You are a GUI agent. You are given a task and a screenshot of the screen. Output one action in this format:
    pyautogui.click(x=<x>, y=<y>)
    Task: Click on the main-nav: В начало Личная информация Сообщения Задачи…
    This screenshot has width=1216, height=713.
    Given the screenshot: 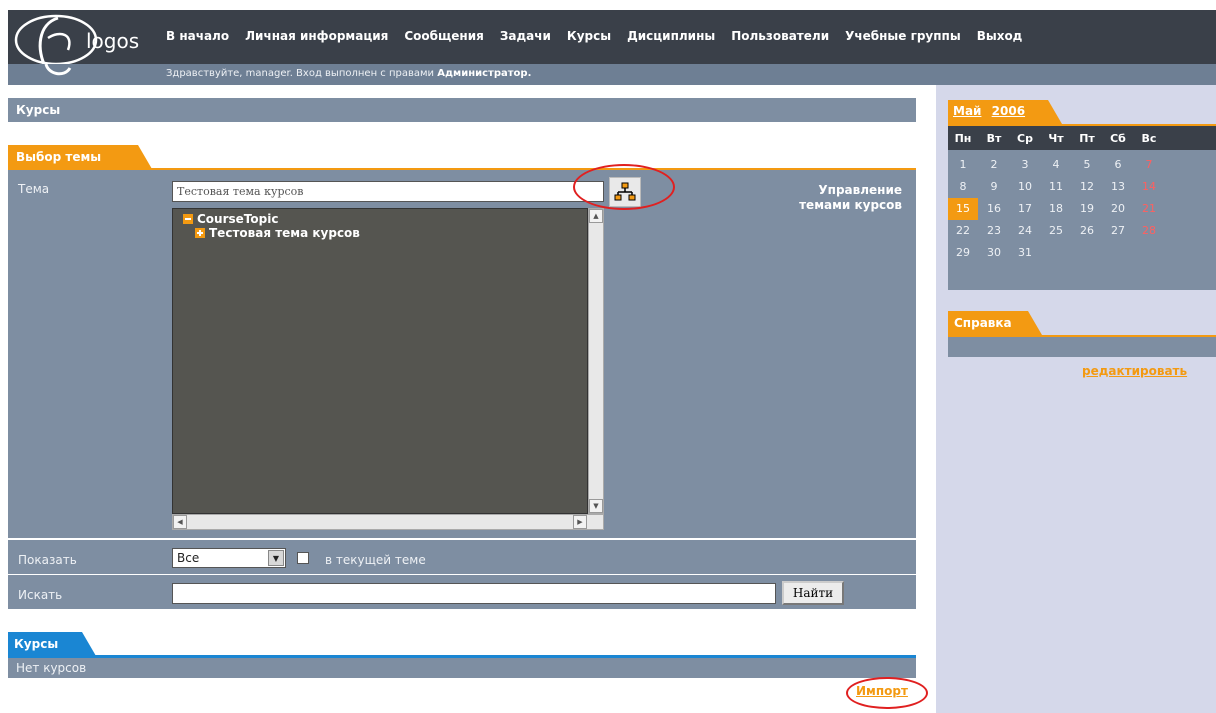 What is the action you would take?
    pyautogui.click(x=602, y=36)
    